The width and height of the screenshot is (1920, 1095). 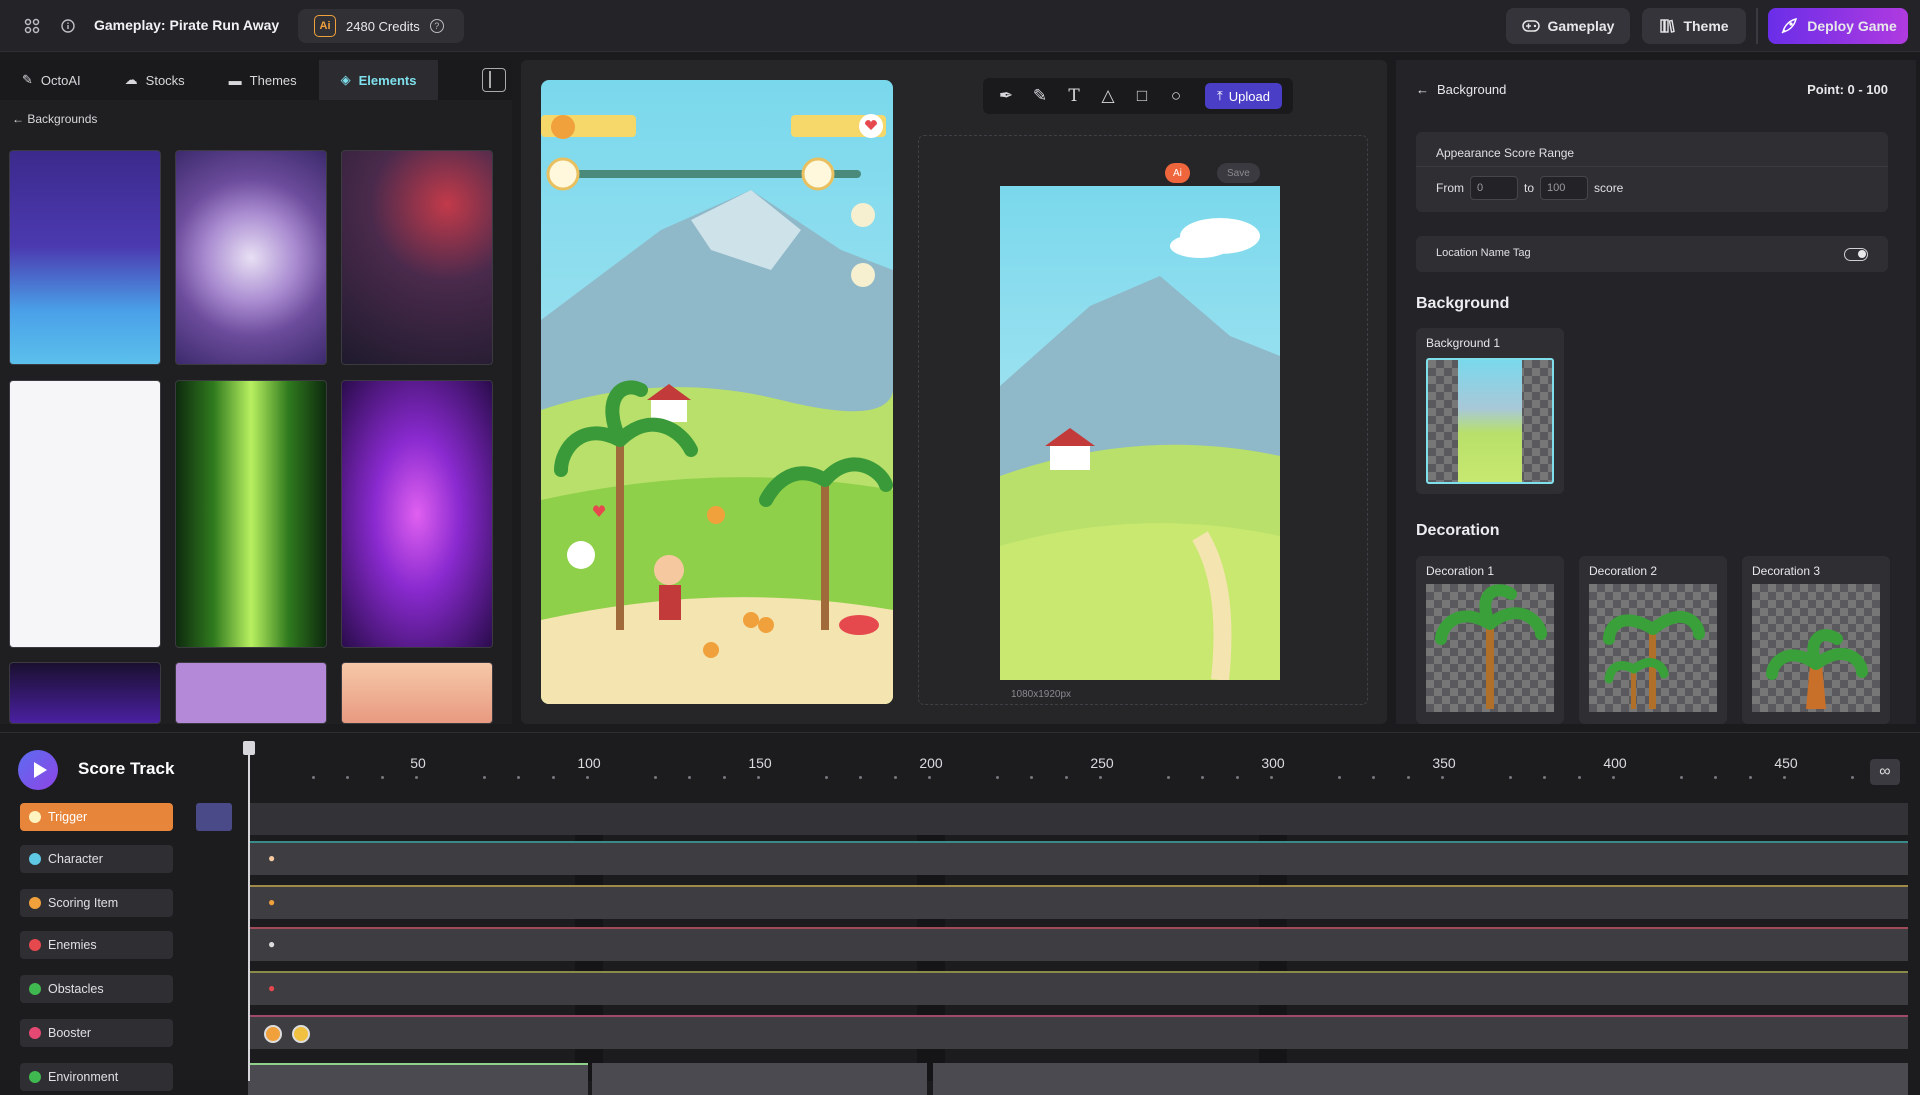 What do you see at coordinates (436, 26) in the screenshot?
I see `help-icon: ?` at bounding box center [436, 26].